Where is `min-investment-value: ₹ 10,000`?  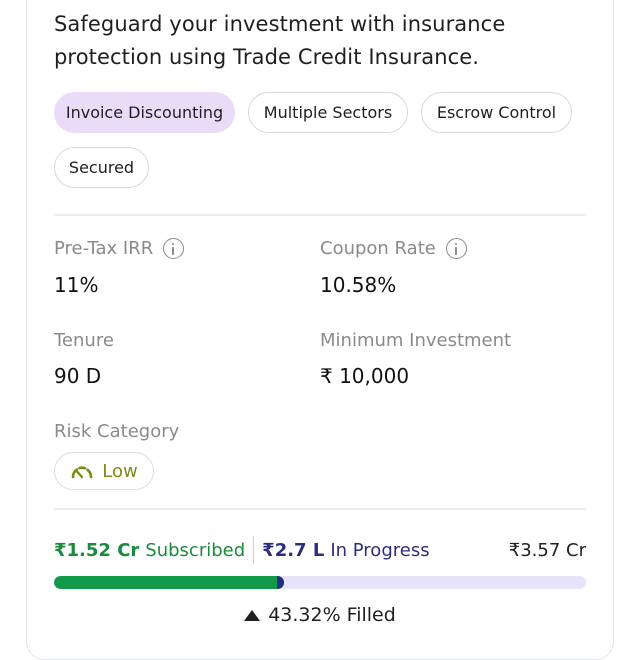
min-investment-value: ₹ 10,000 is located at coordinates (365, 376).